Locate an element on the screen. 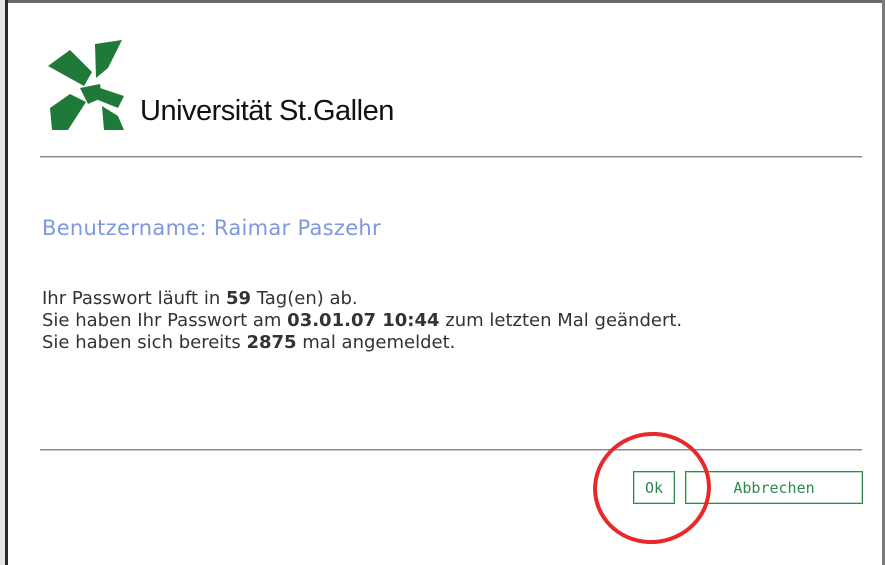 This screenshot has width=885, height=565. username-heading: Benutzername: Raimar Paszehr is located at coordinates (211, 228).